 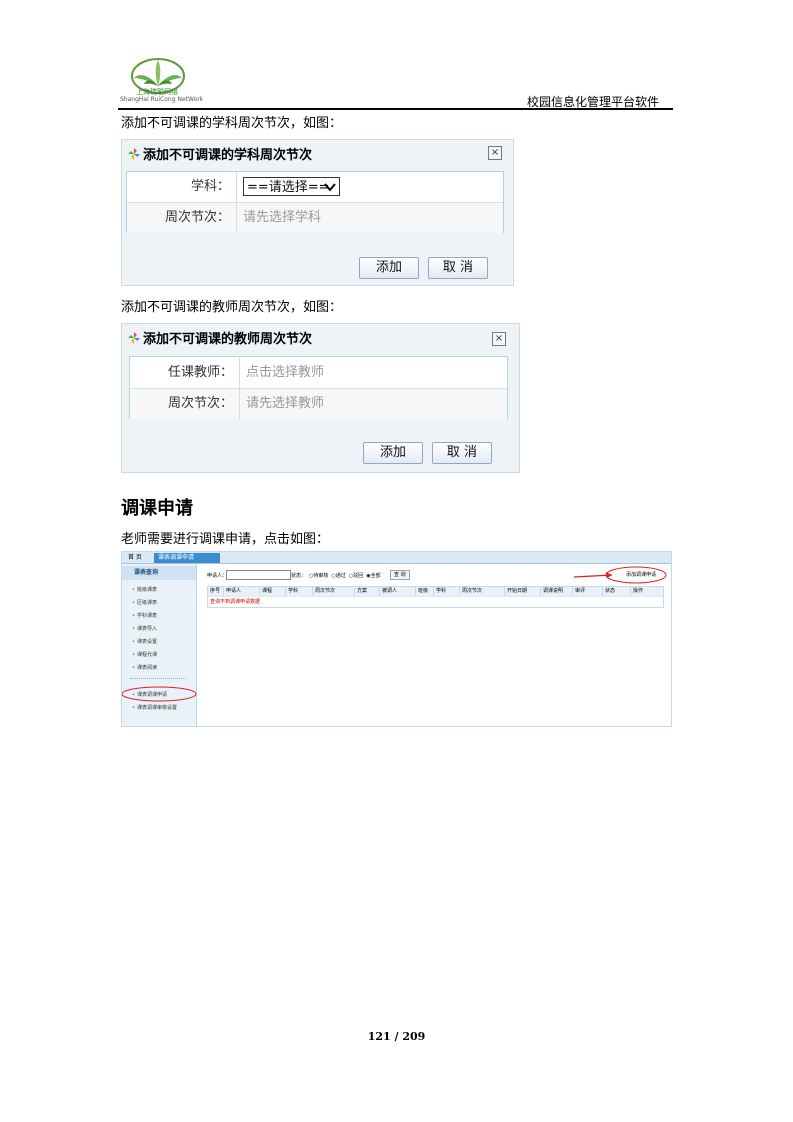 I want to click on logo-text-en: ShangHai RuiCong NetWork, so click(x=162, y=99).